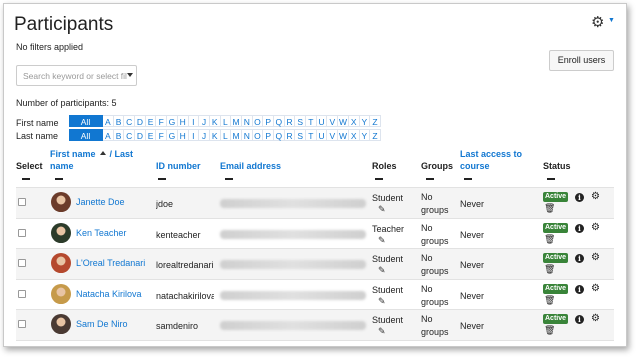  Describe the element at coordinates (333, 135) in the screenshot. I see `lastname-initial-v: V` at that location.